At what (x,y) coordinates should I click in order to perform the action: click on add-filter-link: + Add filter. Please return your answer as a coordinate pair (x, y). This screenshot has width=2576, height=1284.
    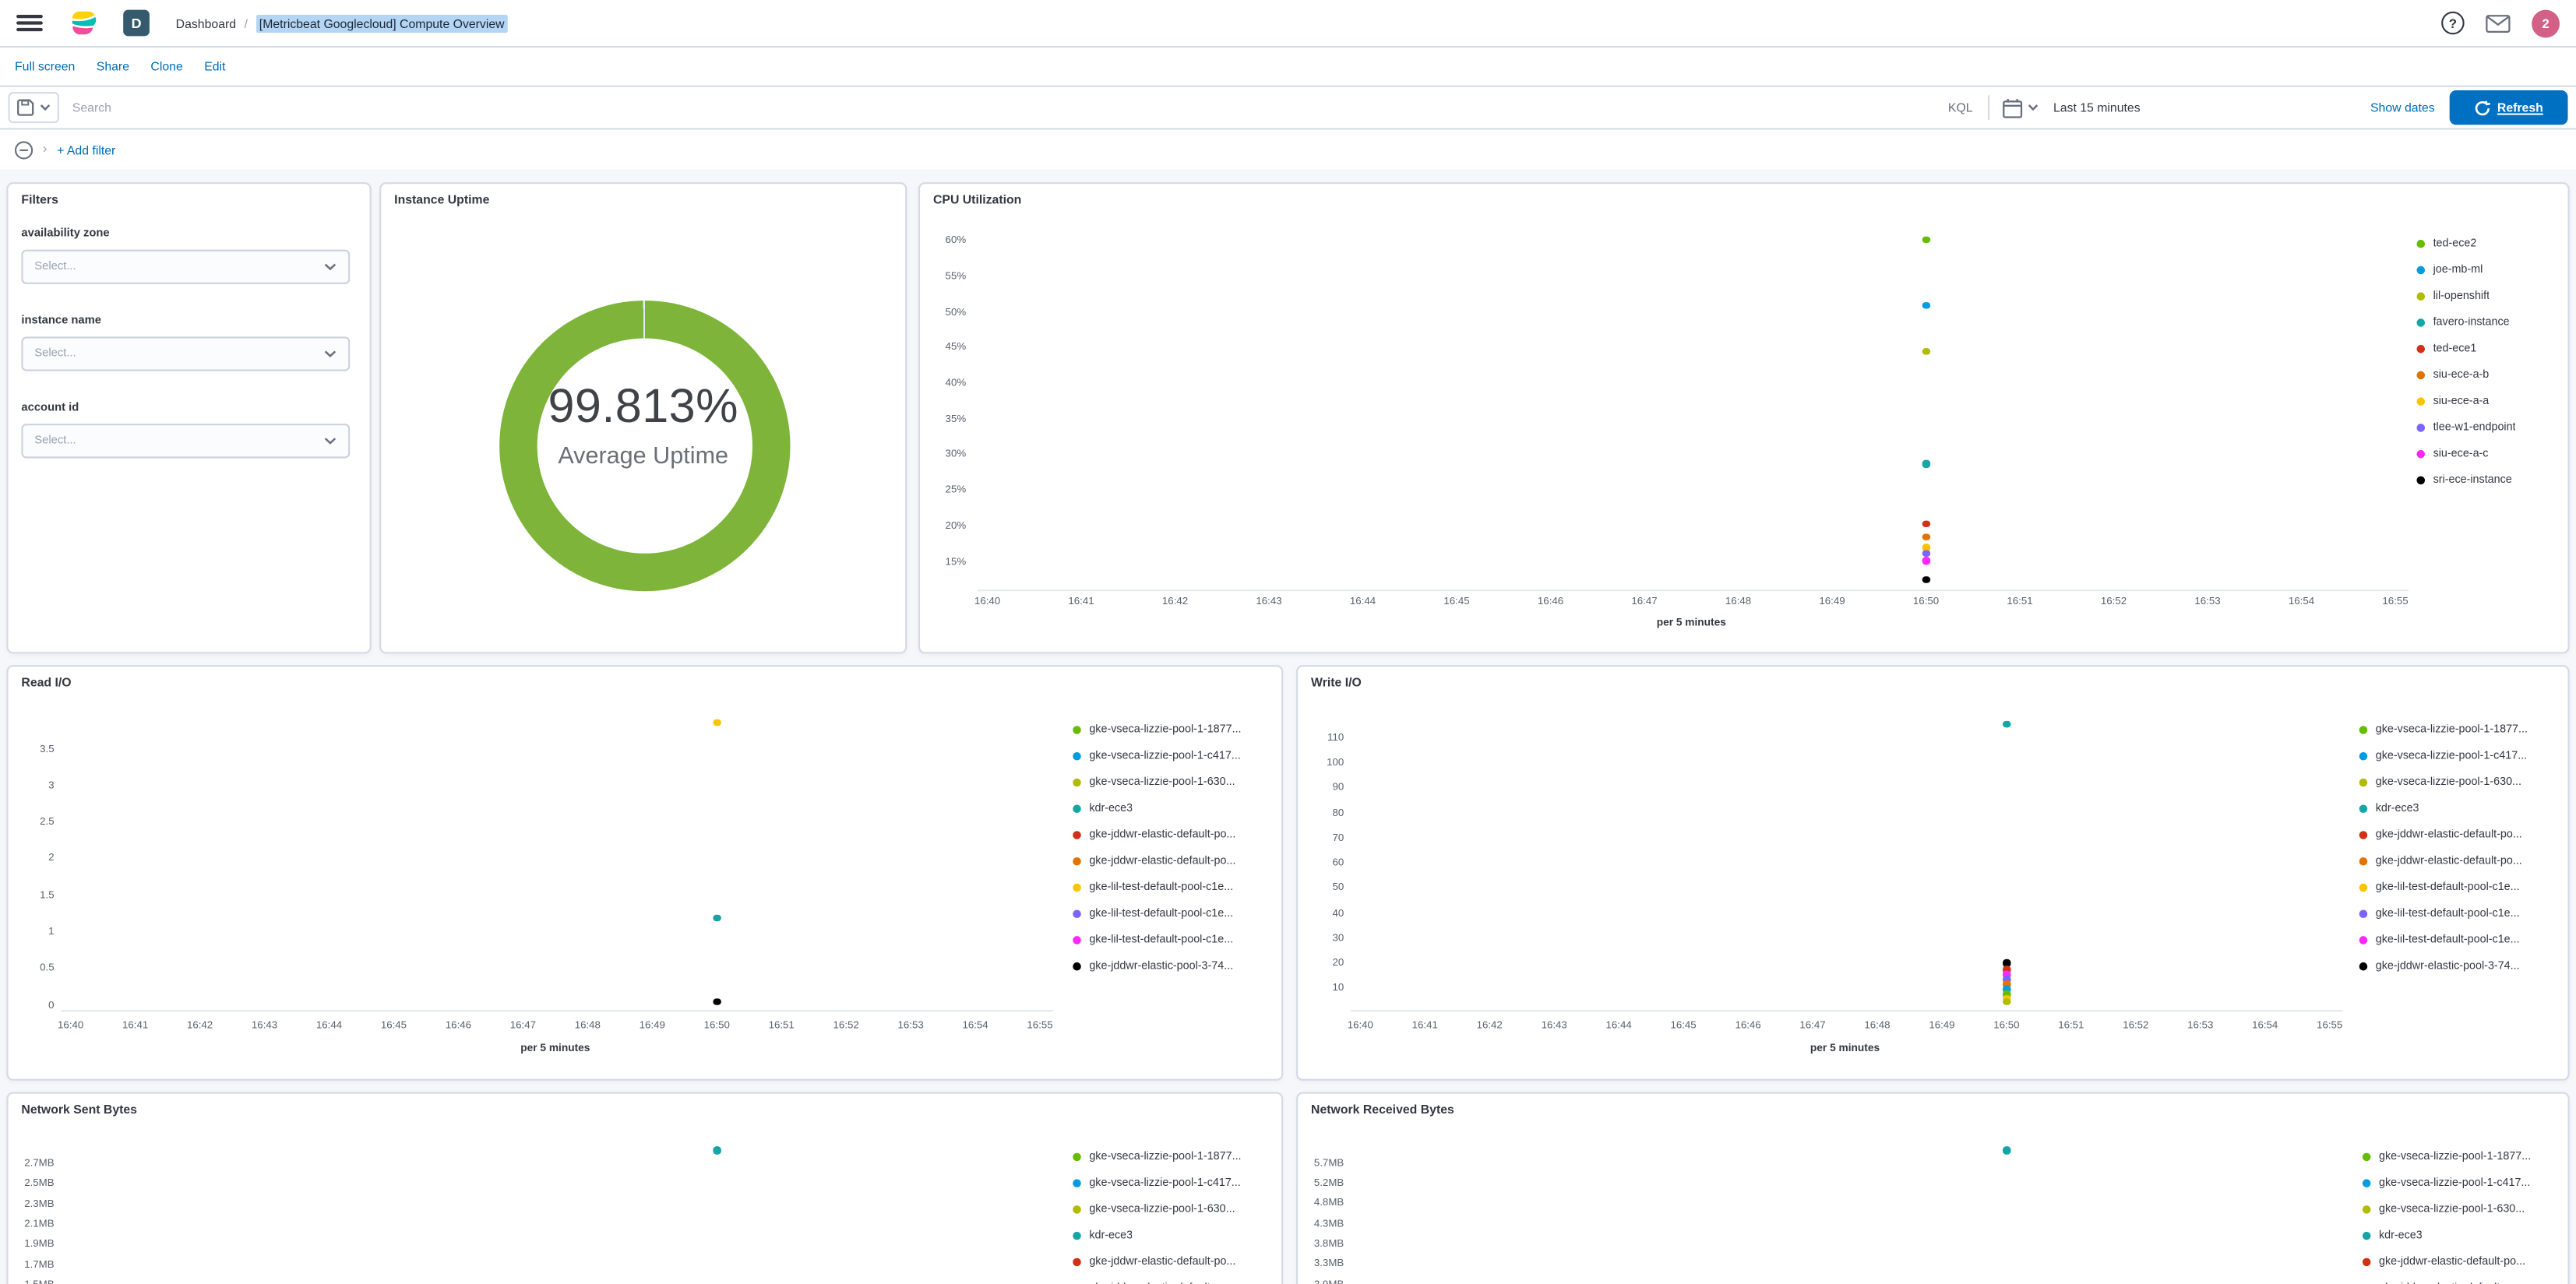
    Looking at the image, I should click on (86, 149).